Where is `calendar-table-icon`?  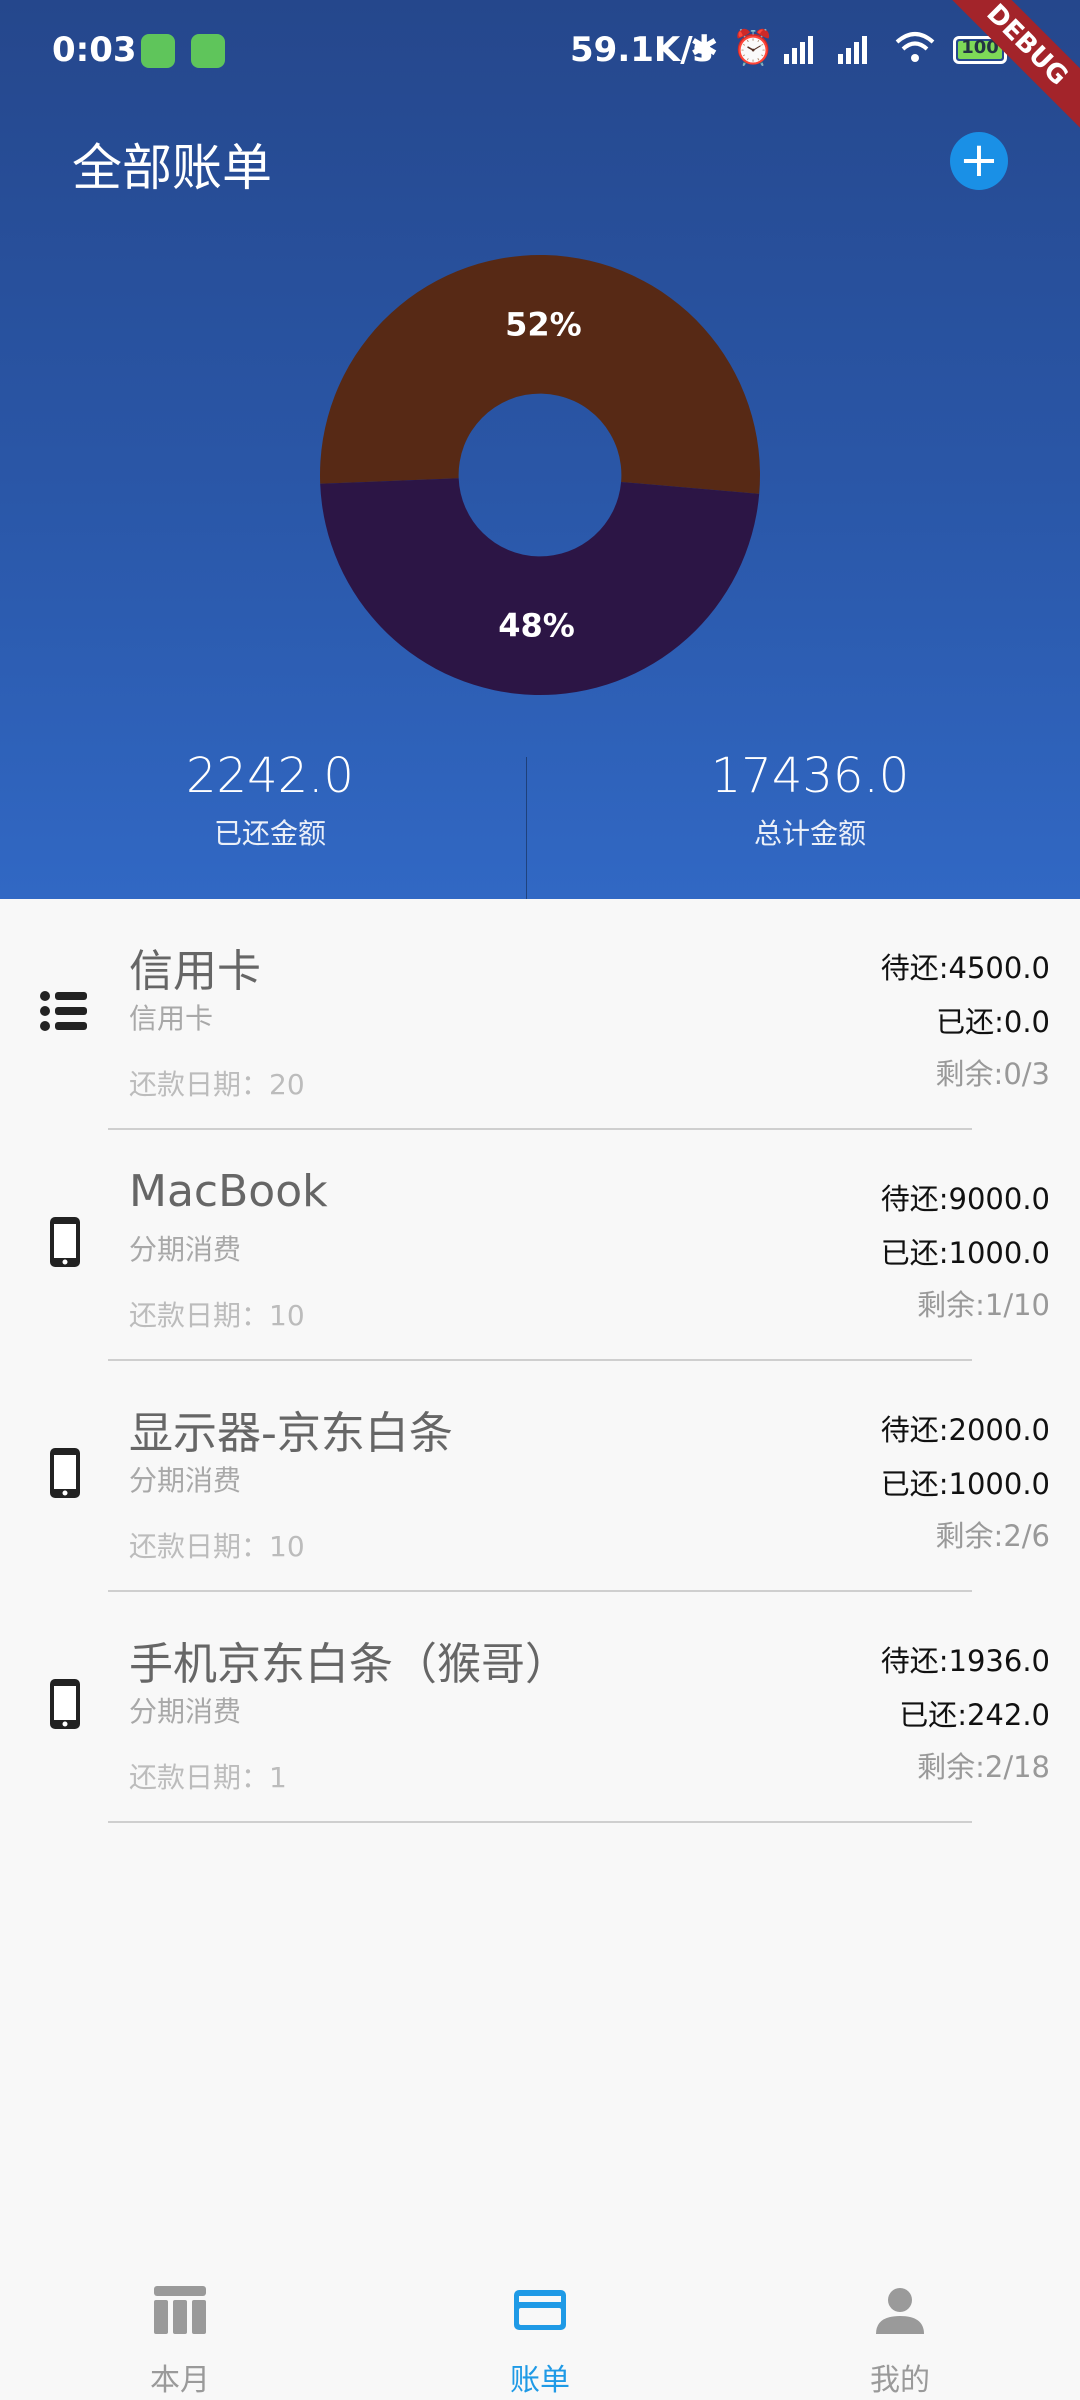
calendar-table-icon is located at coordinates (180, 2310).